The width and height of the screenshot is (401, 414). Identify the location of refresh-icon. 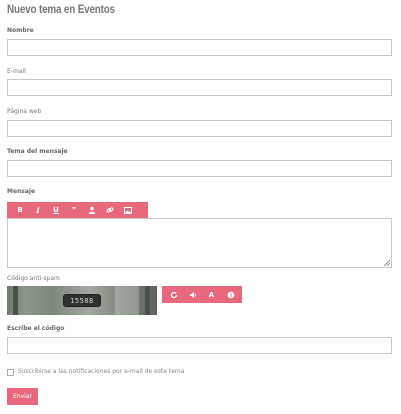
(173, 294).